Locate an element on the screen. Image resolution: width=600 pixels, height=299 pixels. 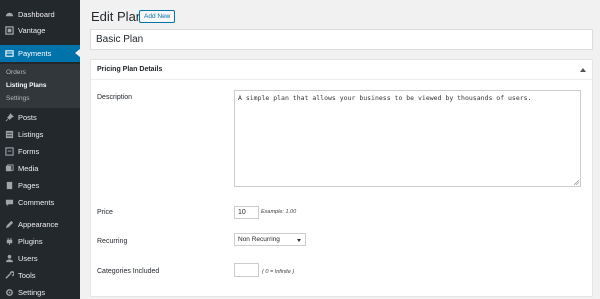
sidebar-item-media: Media is located at coordinates (40, 168).